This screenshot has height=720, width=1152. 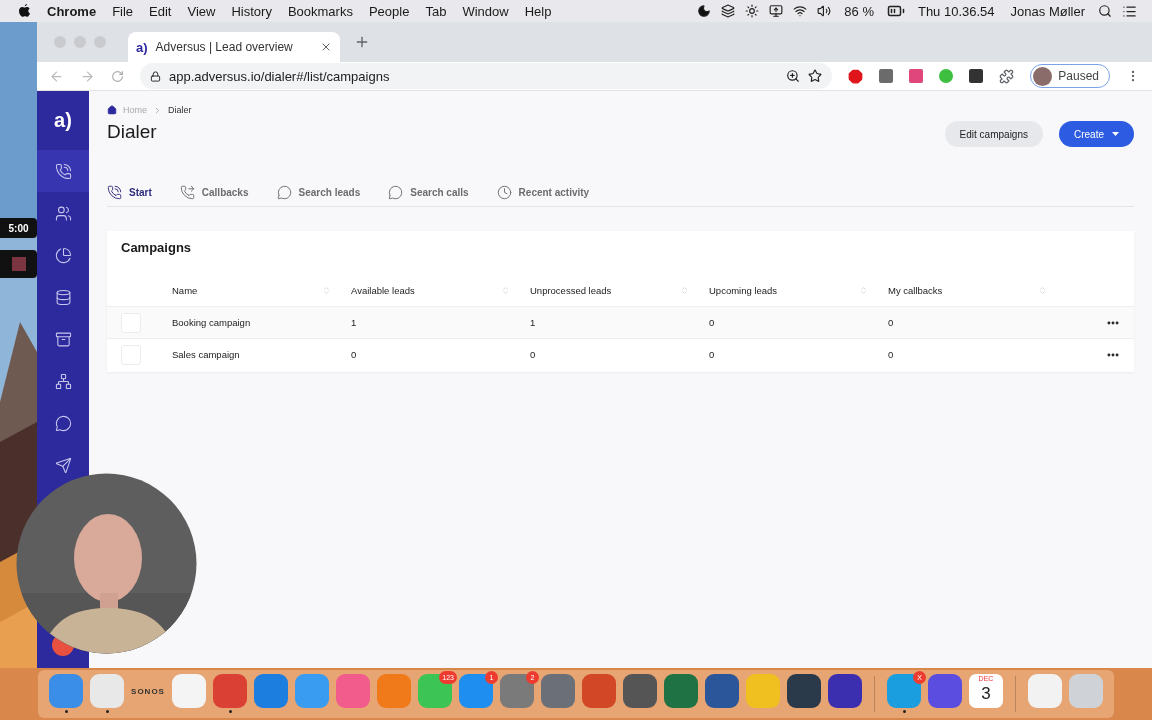 What do you see at coordinates (543, 192) in the screenshot?
I see `tab: Recent activity` at bounding box center [543, 192].